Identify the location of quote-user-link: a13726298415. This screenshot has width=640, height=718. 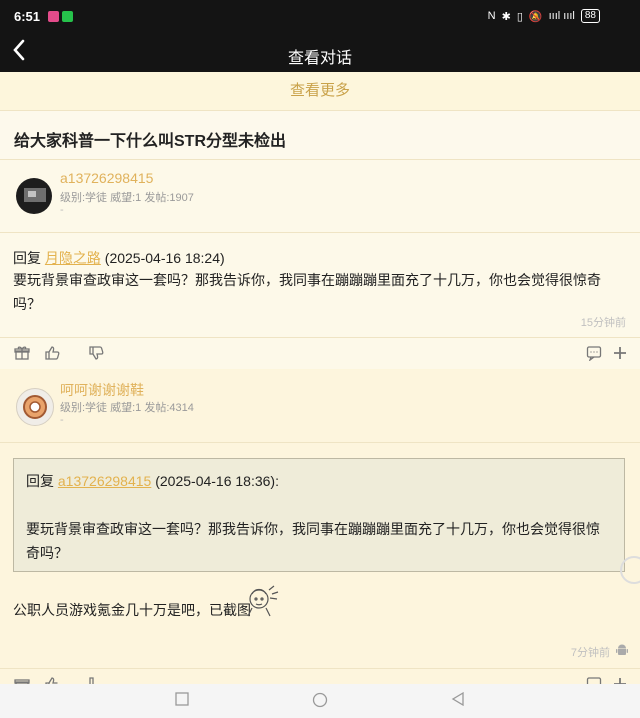
(104, 481).